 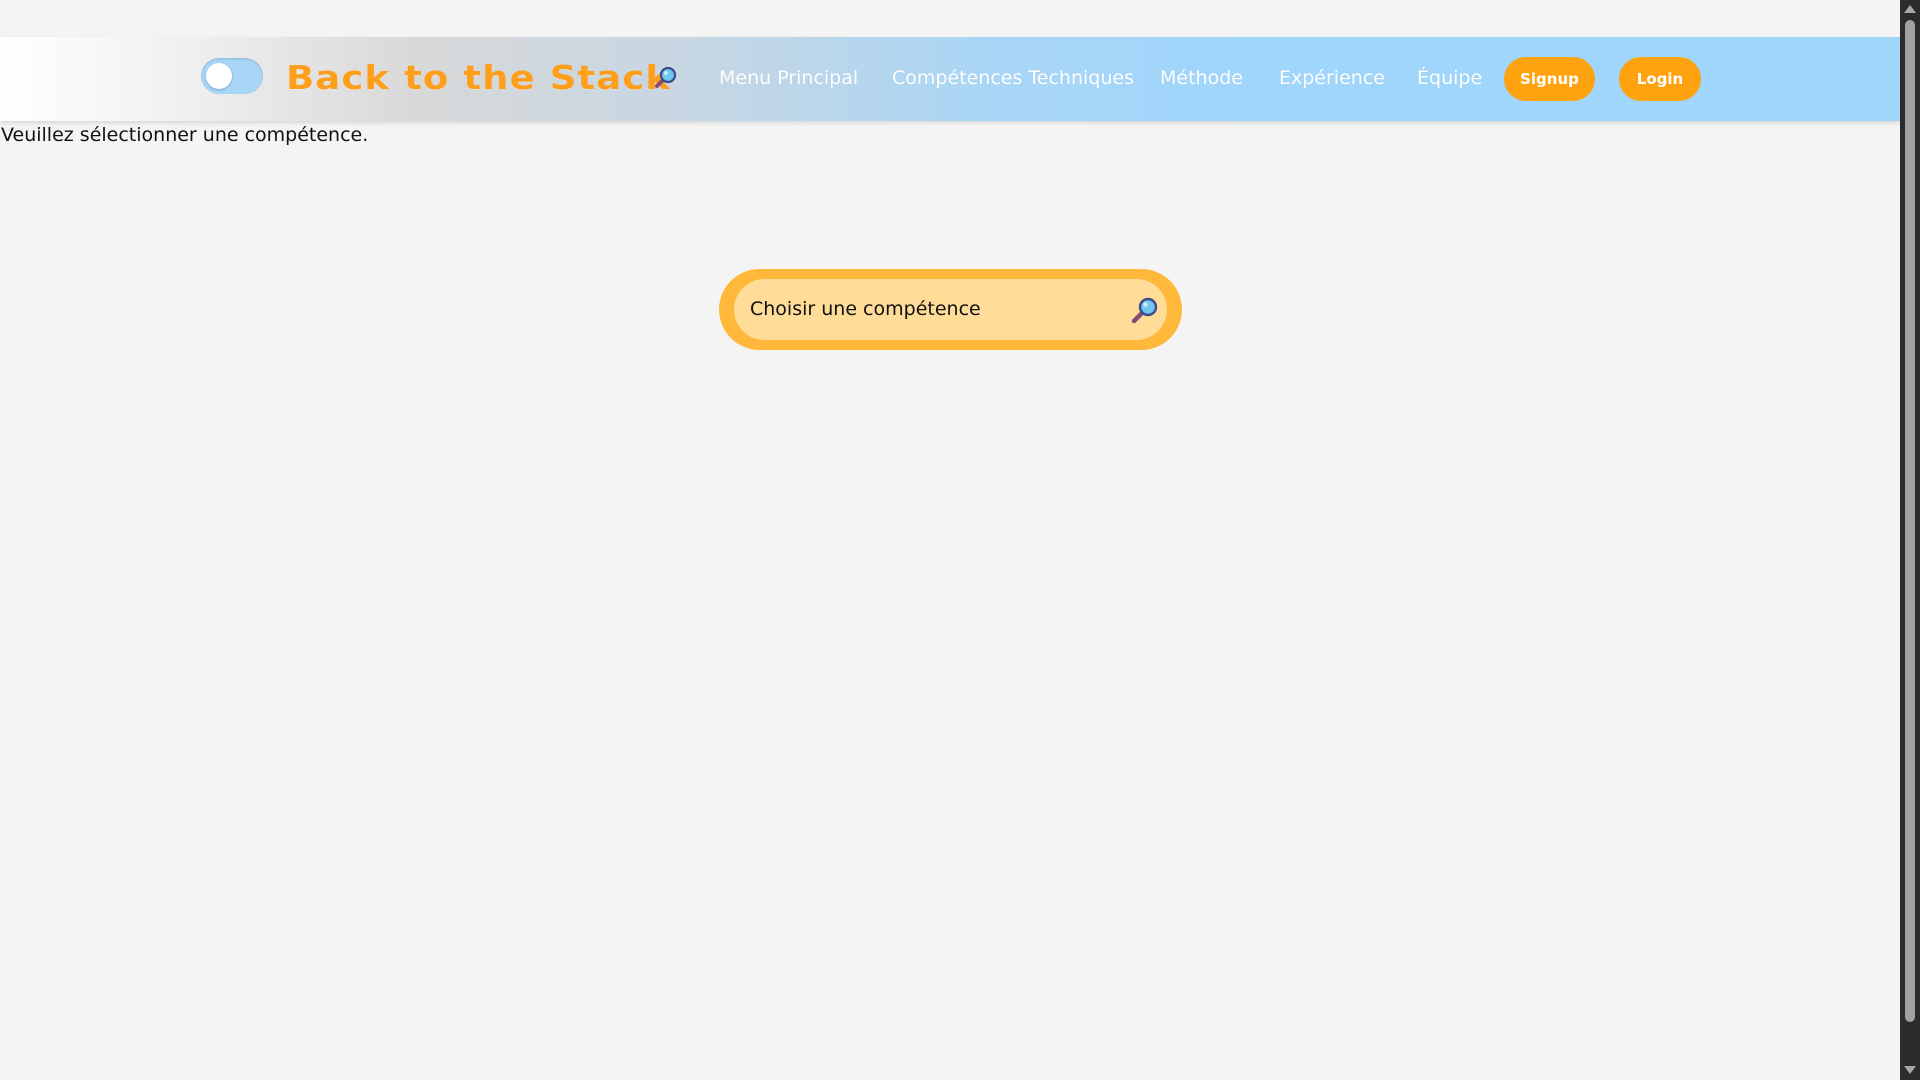 What do you see at coordinates (1013, 78) in the screenshot?
I see `nav-competences-techniques: Compétences Techniques` at bounding box center [1013, 78].